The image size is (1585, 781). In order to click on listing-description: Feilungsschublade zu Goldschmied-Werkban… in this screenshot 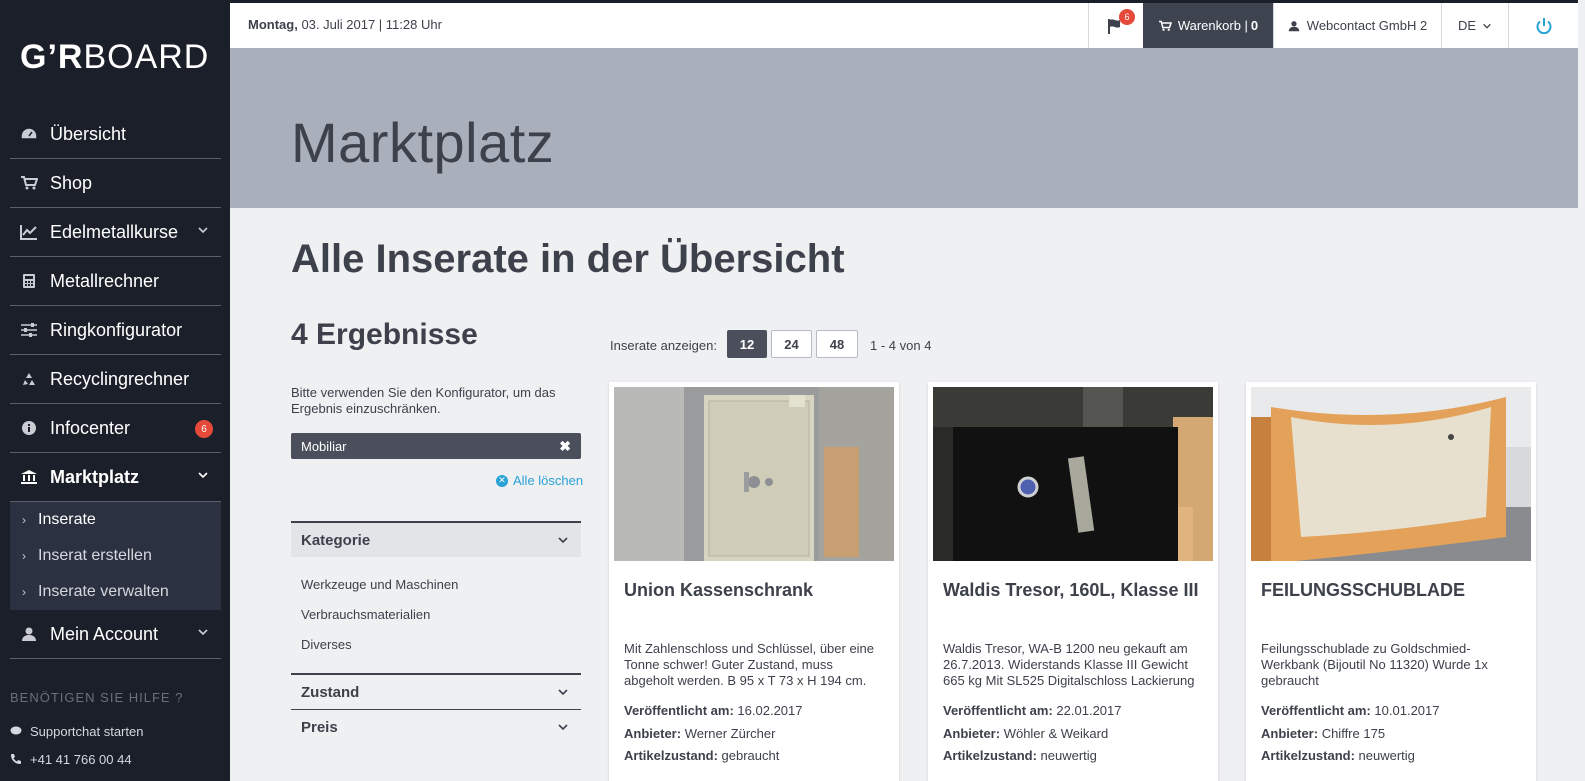, I will do `click(1374, 664)`.